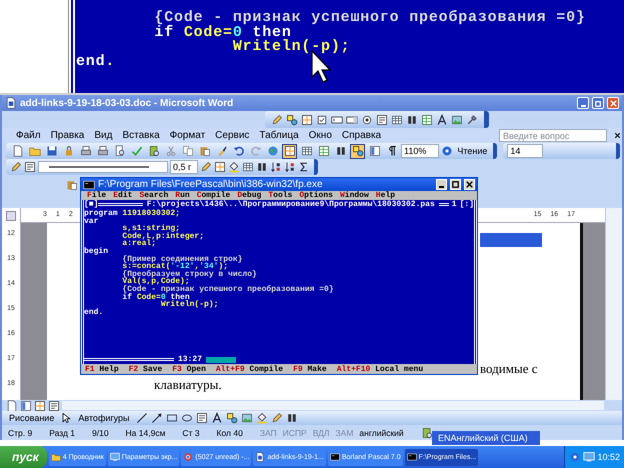 Image resolution: width=624 pixels, height=468 pixels. What do you see at coordinates (184, 167) in the screenshot?
I see `line-weight-dropdown: 0,5 г` at bounding box center [184, 167].